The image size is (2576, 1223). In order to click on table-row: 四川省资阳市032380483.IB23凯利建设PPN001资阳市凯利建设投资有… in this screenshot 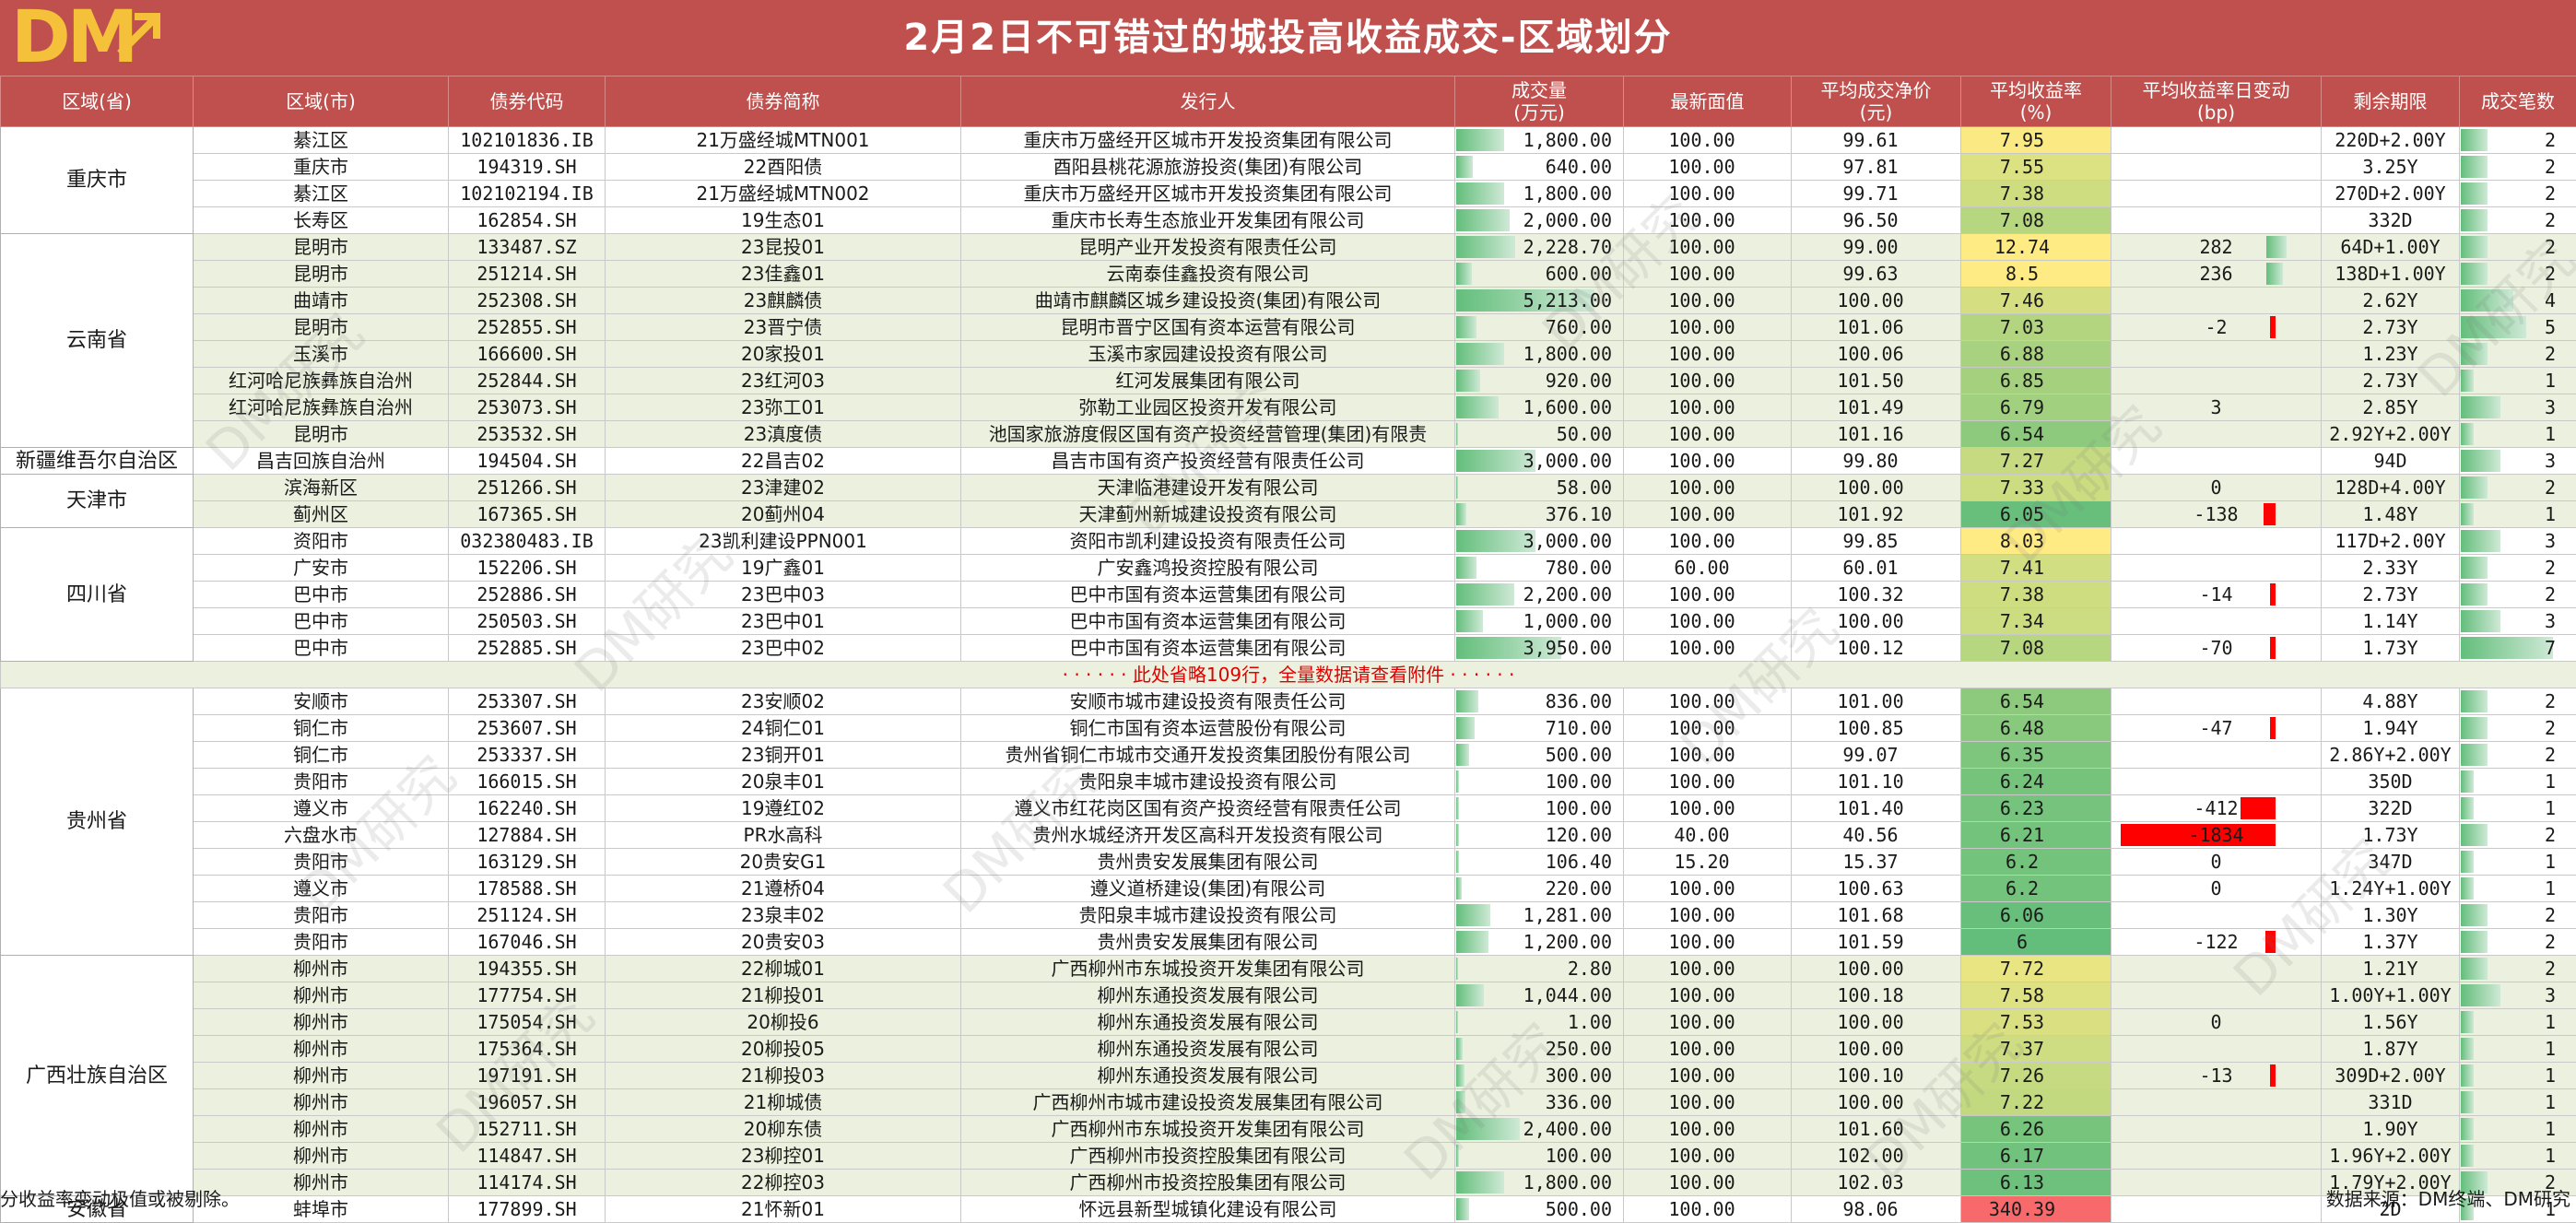, I will do `click(1288, 541)`.